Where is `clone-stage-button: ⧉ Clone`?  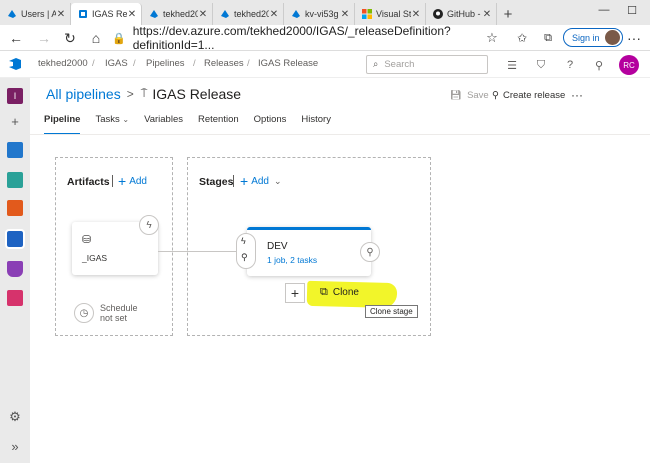
clone-stage-button: ⧉ Clone is located at coordinates (339, 292).